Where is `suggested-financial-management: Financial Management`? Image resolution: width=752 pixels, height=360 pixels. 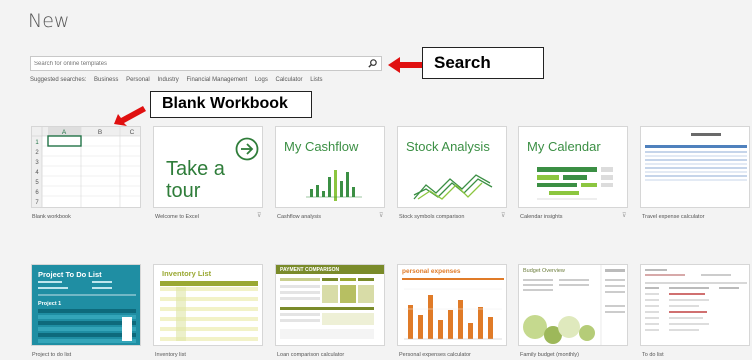
suggested-financial-management: Financial Management is located at coordinates (216, 80).